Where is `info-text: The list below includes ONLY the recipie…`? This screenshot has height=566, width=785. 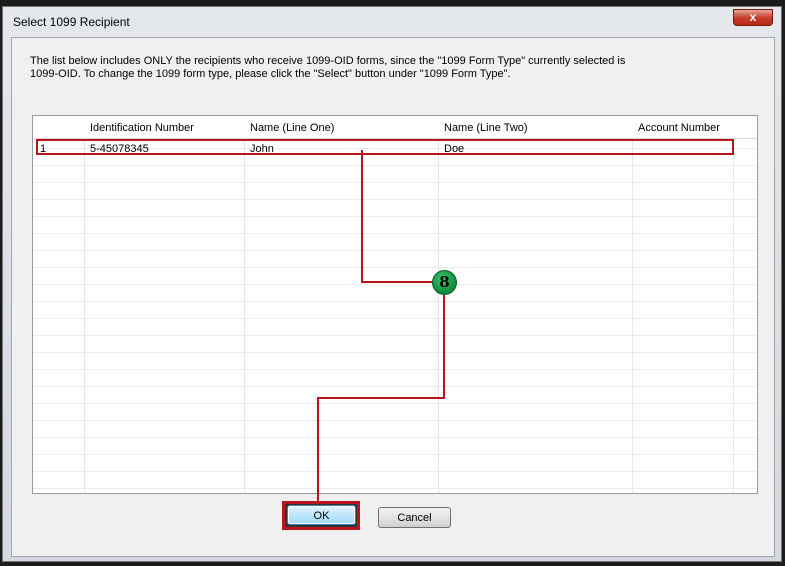 info-text: The list below includes ONLY the recipie… is located at coordinates (328, 67).